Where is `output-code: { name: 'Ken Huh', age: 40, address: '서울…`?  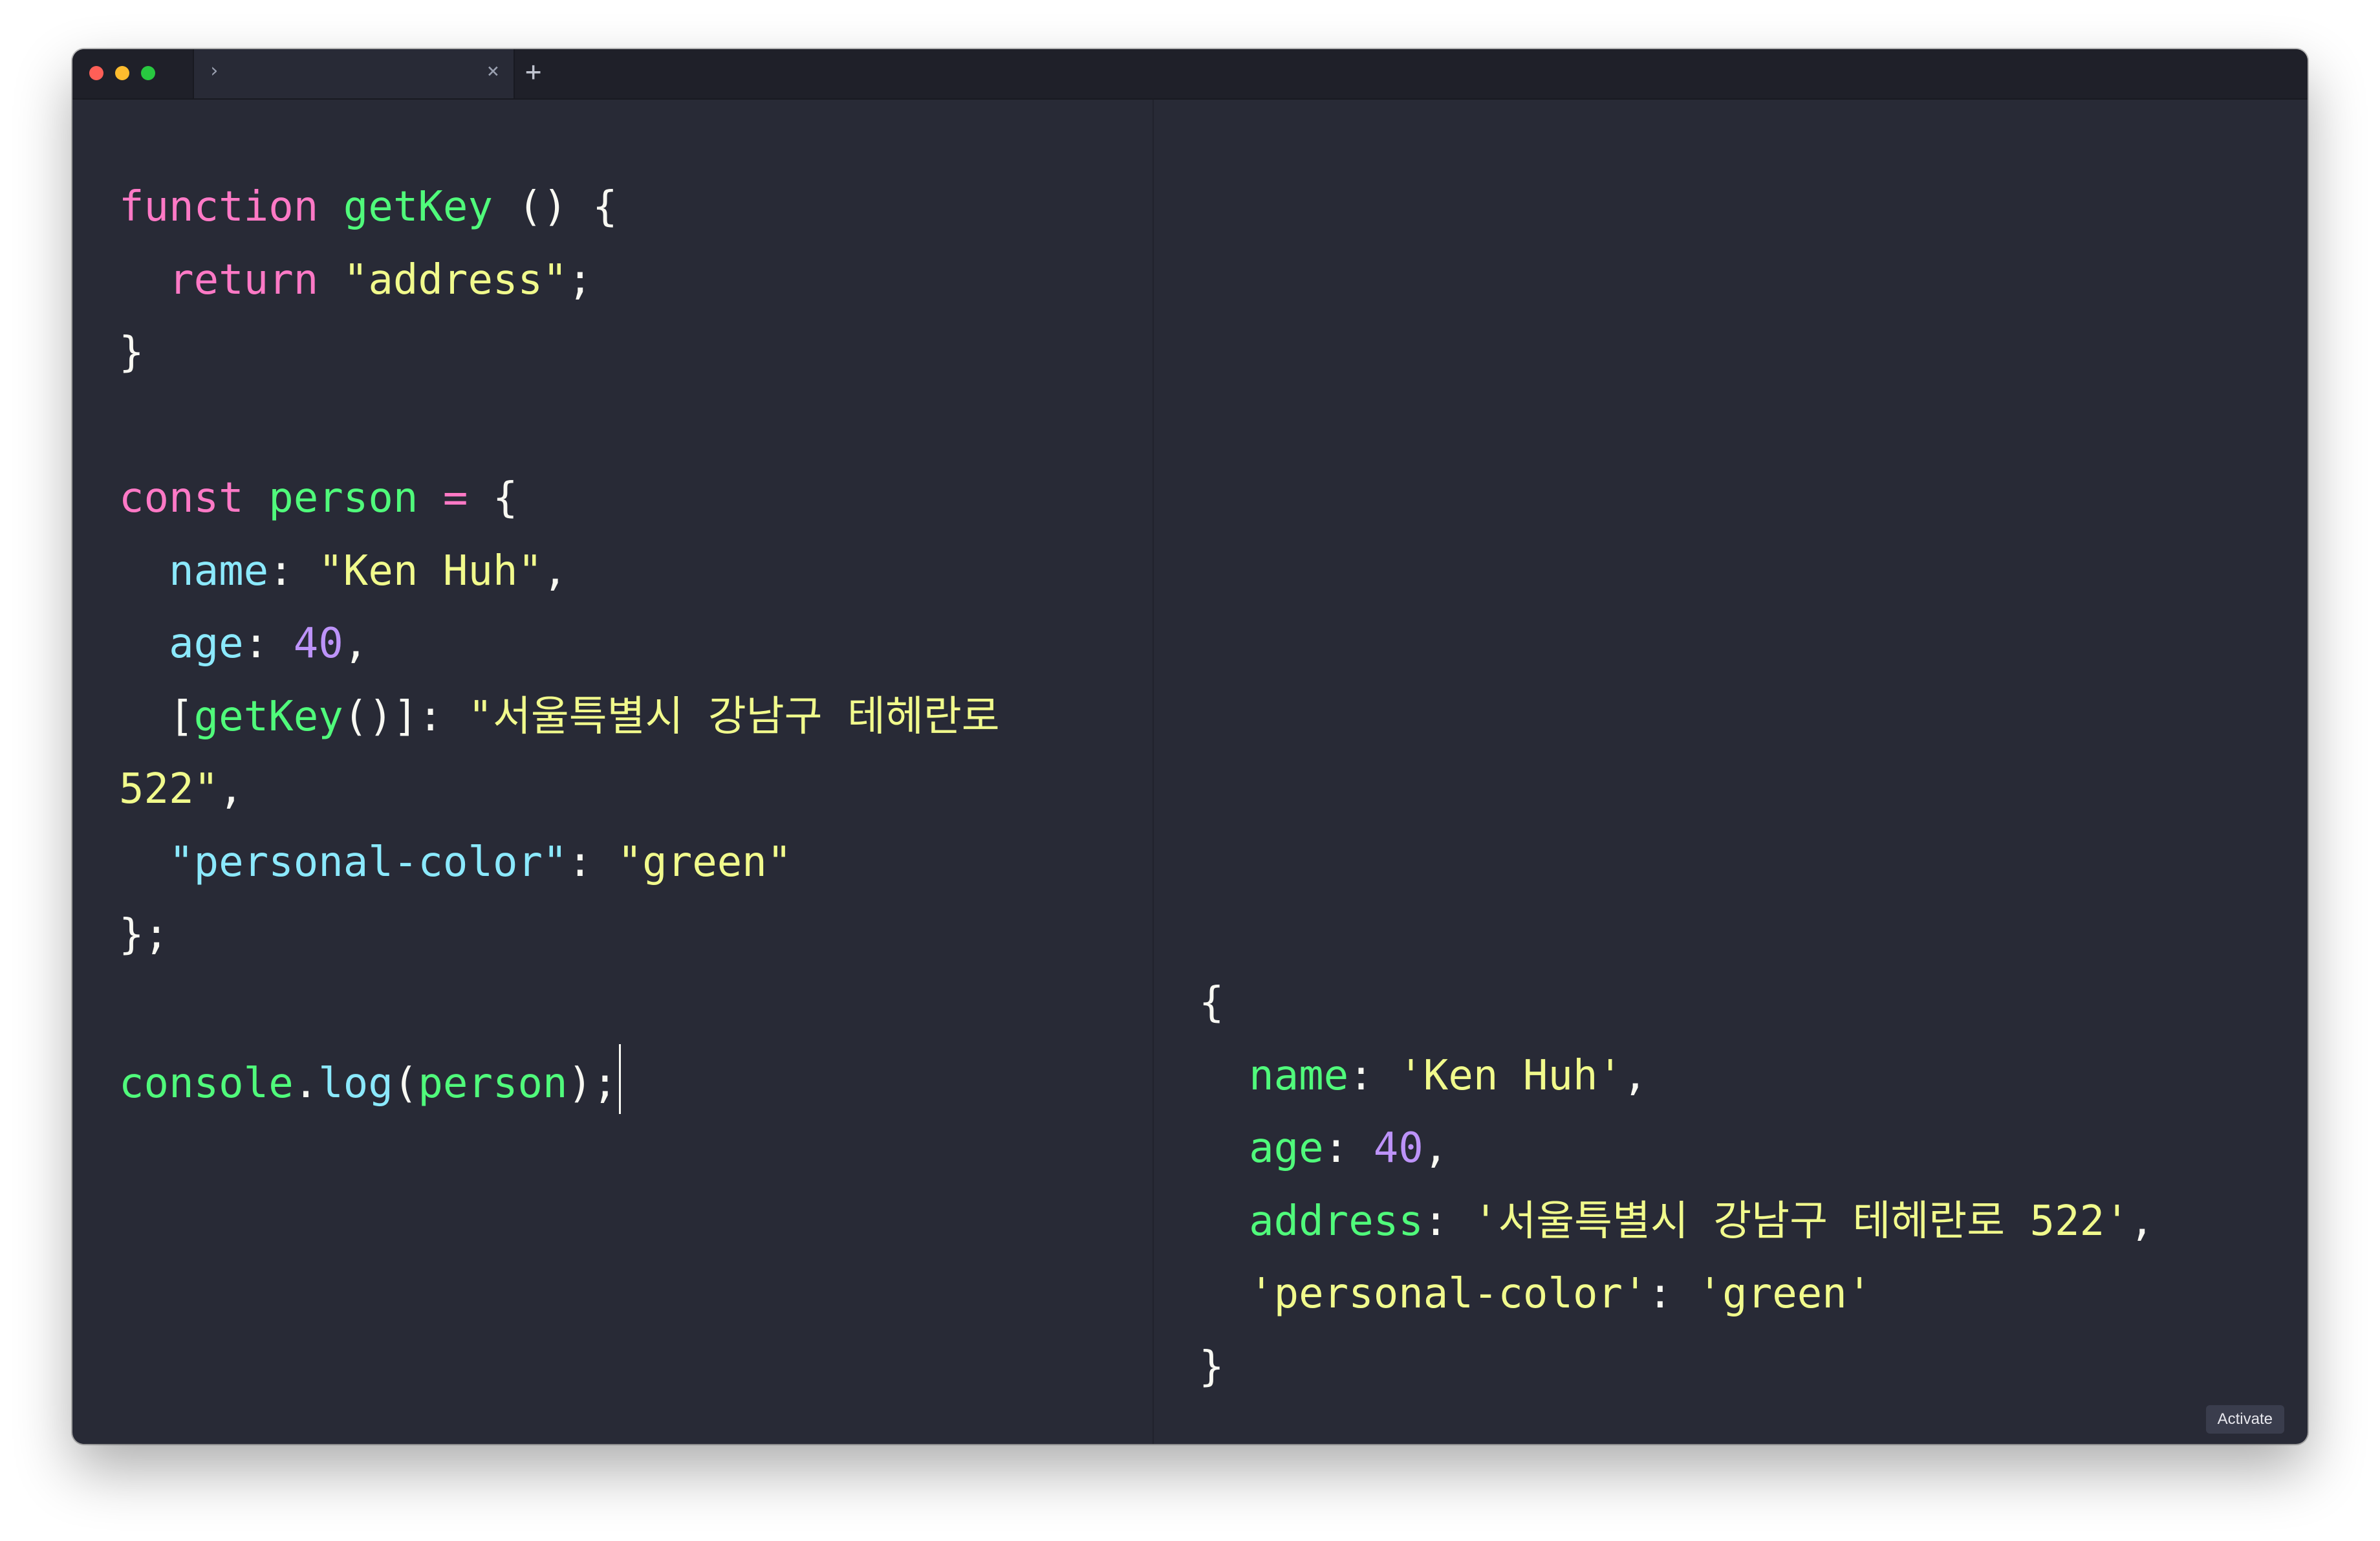 output-code: { name: 'Ken Huh', age: 40, address: '서울… is located at coordinates (1677, 1185).